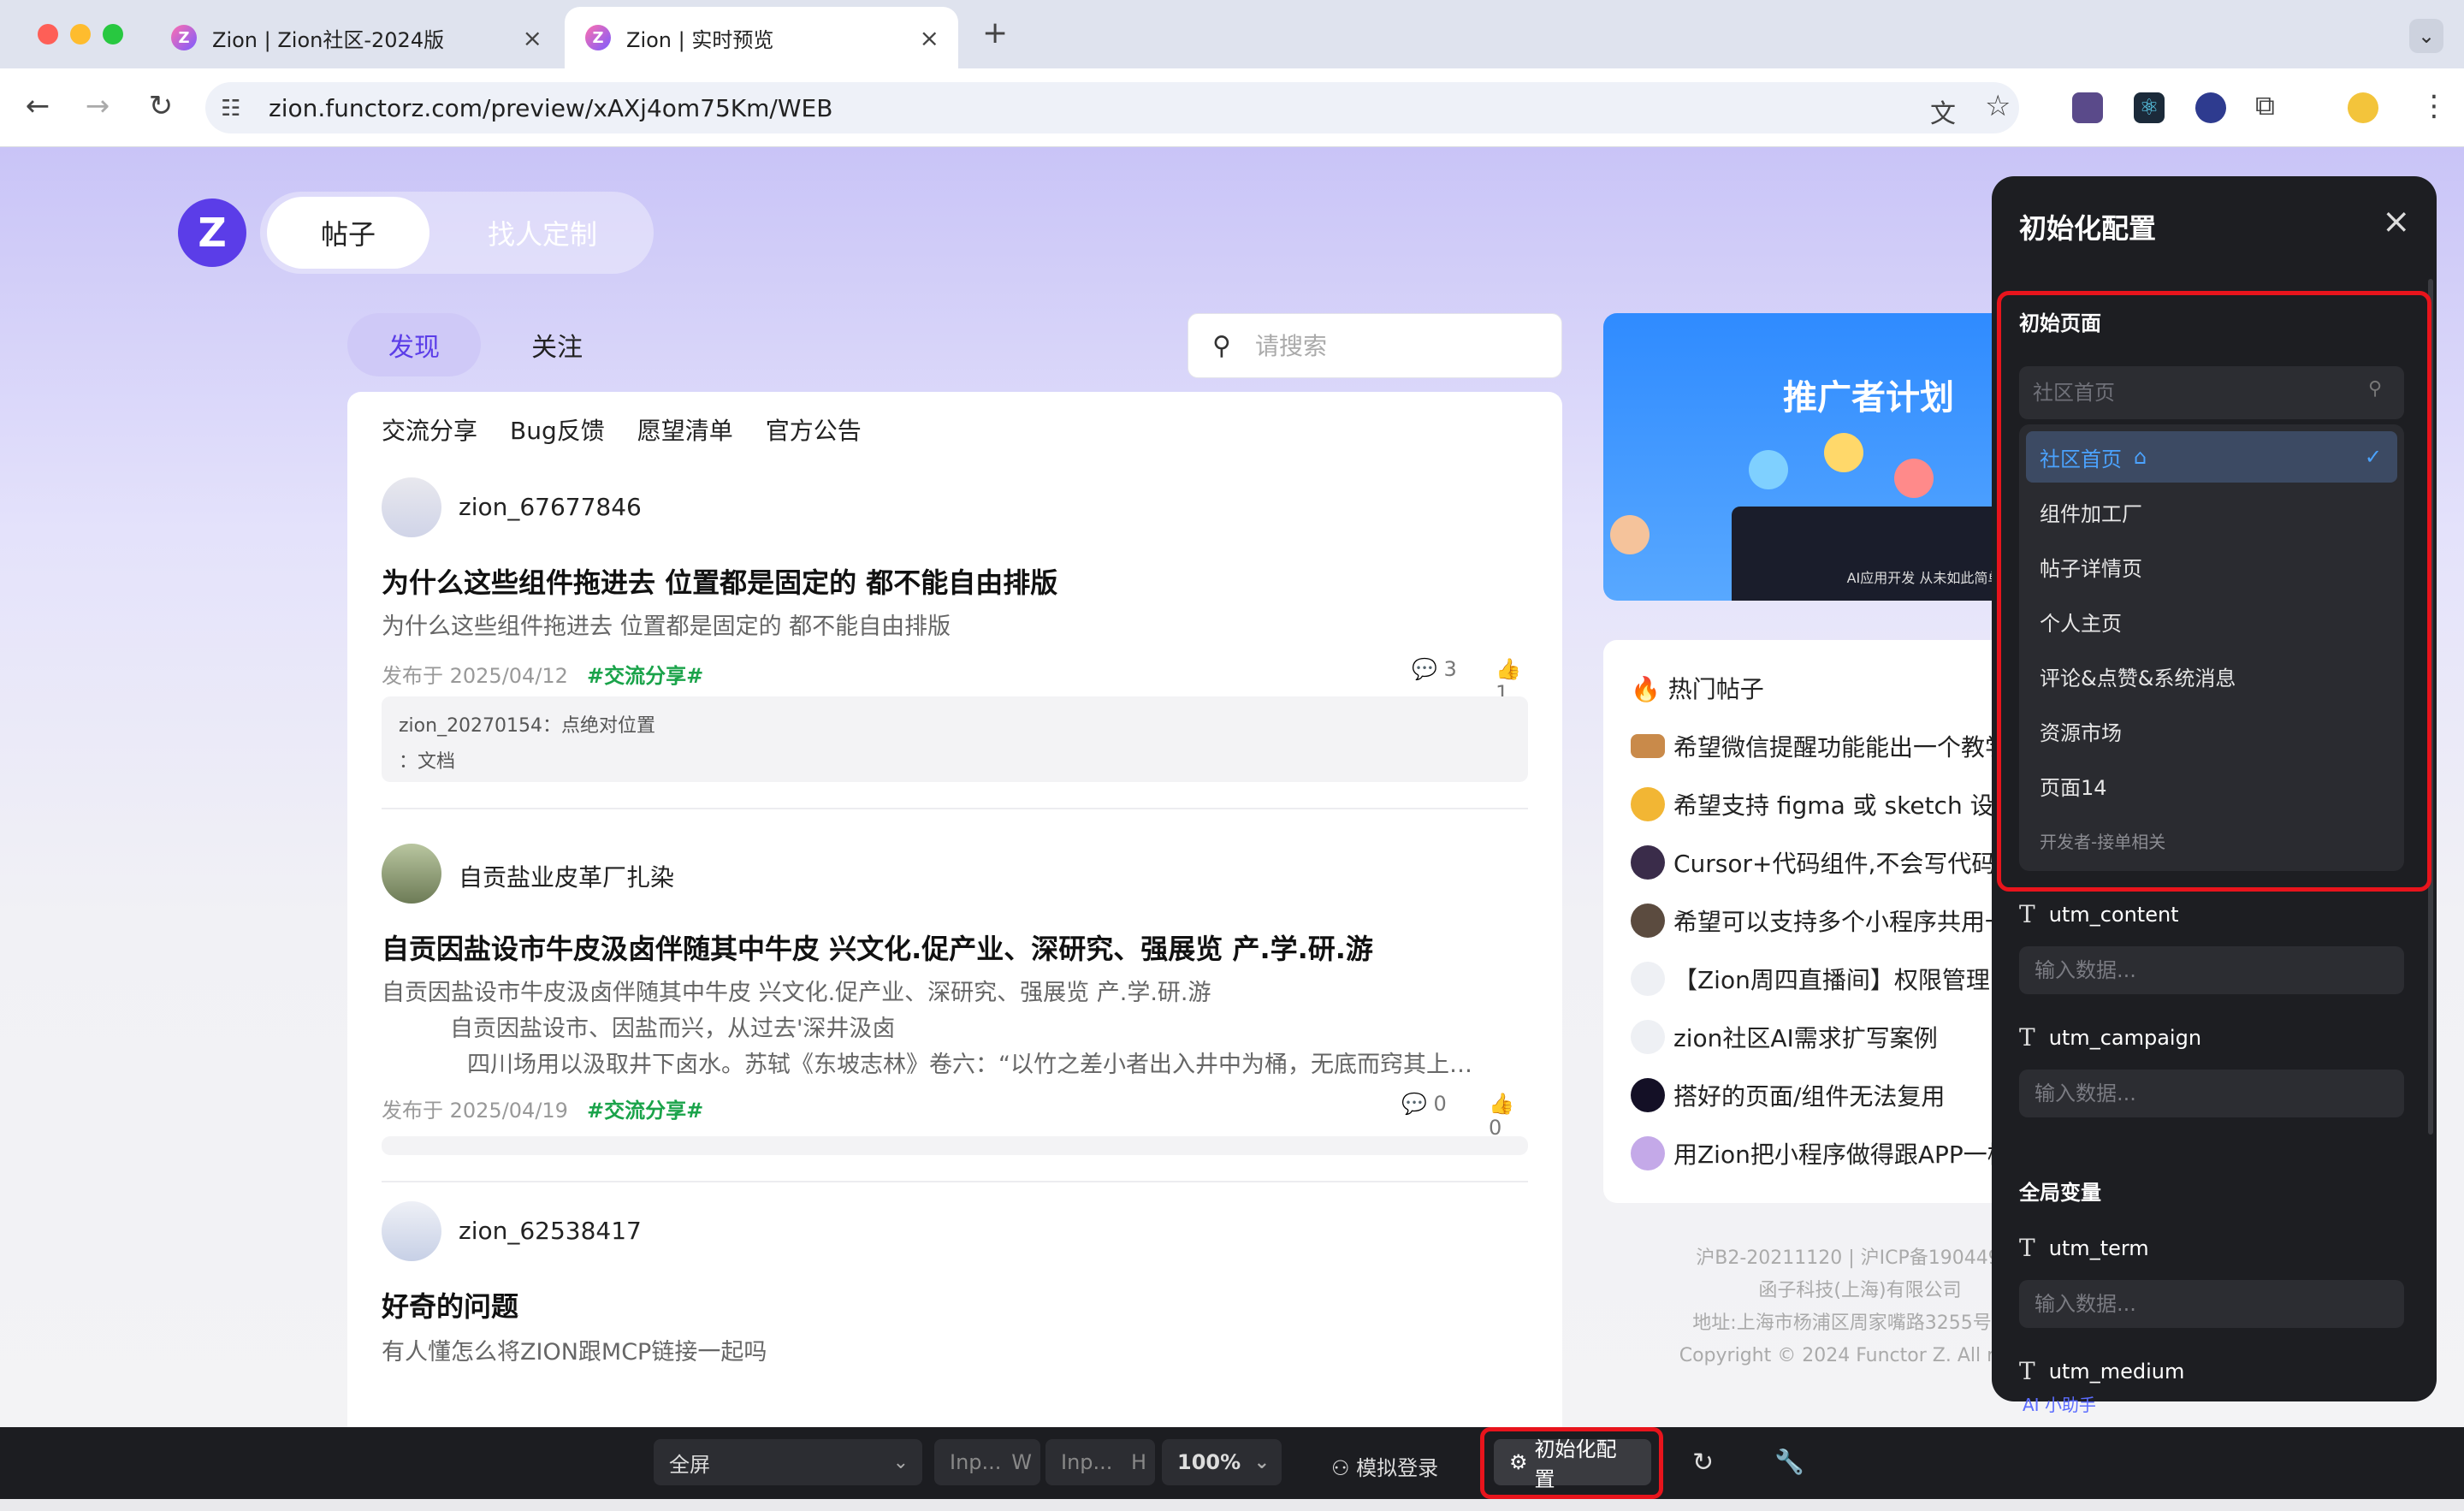 Image resolution: width=2464 pixels, height=1511 pixels. Describe the element at coordinates (2149, 108) in the screenshot. I see `react-devtools-icon: ⚛` at that location.